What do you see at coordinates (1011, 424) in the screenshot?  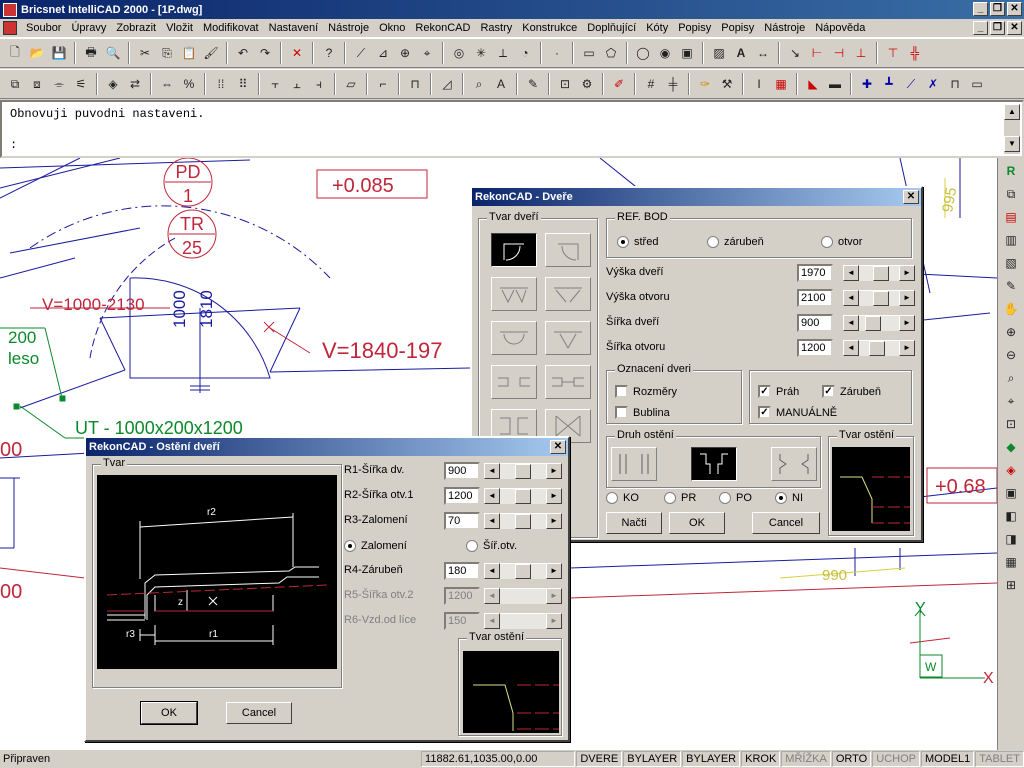 I see `zoom-extents-icon: ⊡` at bounding box center [1011, 424].